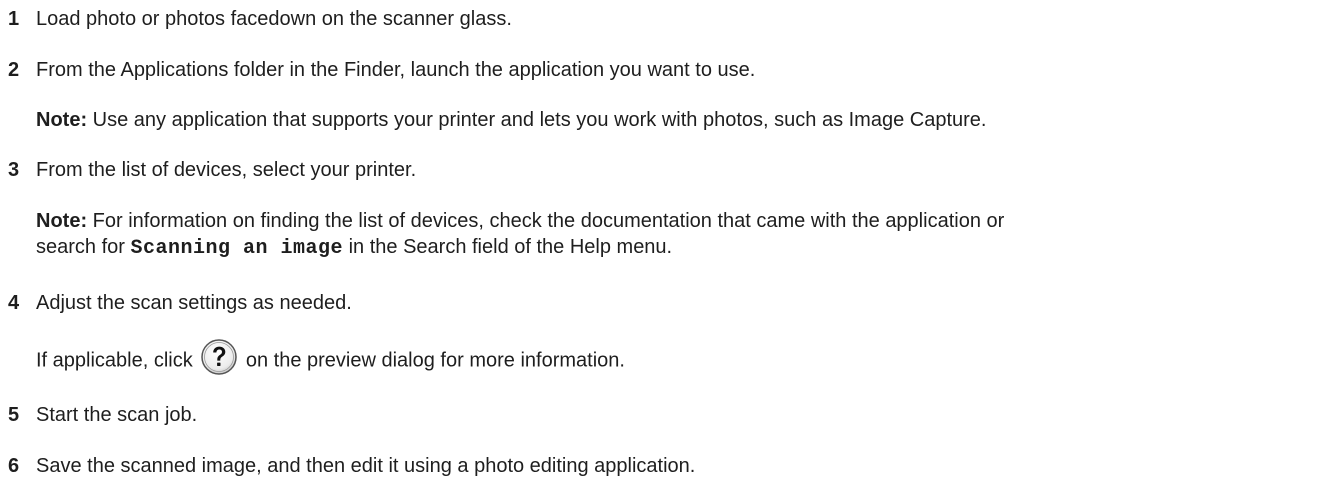 This screenshot has height=504, width=1340. Describe the element at coordinates (14, 303) in the screenshot. I see `step-number: 4` at that location.